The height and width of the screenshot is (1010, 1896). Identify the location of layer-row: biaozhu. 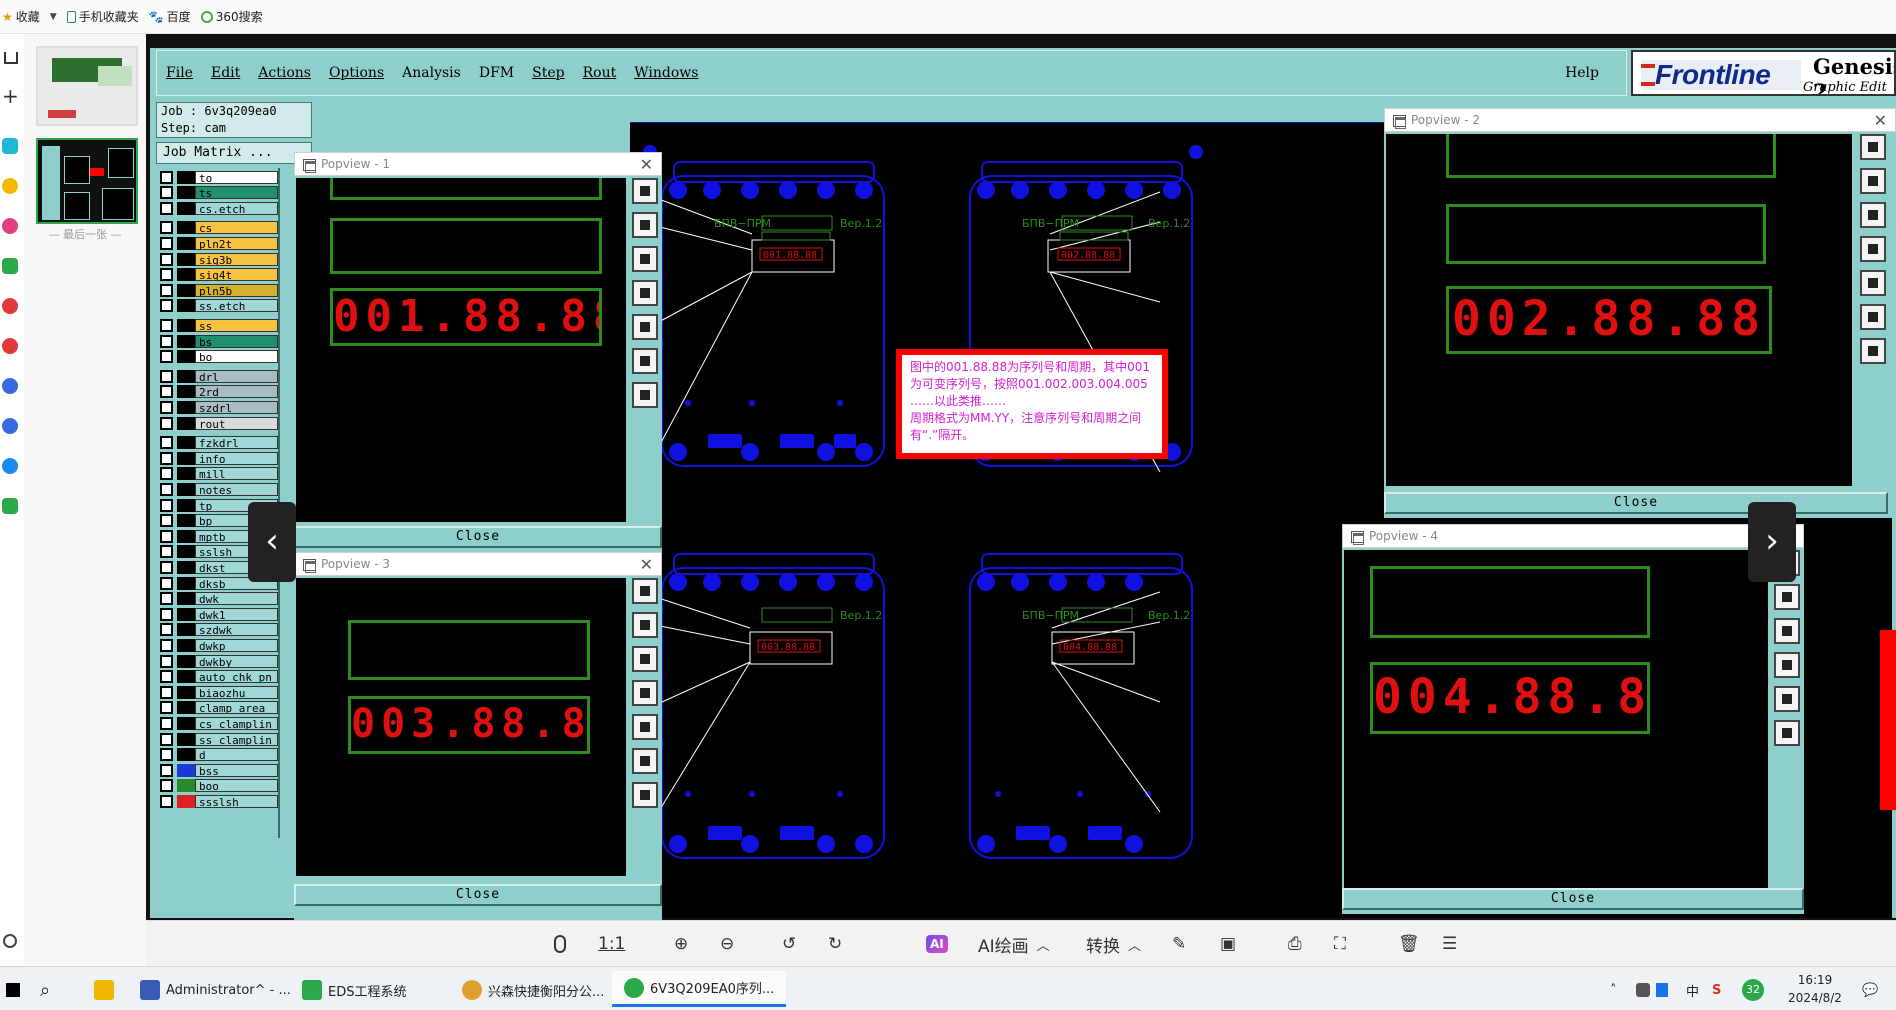
(217, 692).